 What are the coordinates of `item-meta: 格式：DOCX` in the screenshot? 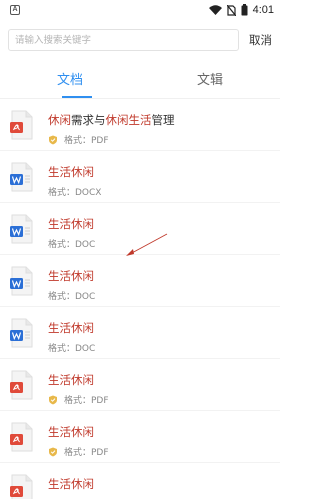 It's located at (74, 191).